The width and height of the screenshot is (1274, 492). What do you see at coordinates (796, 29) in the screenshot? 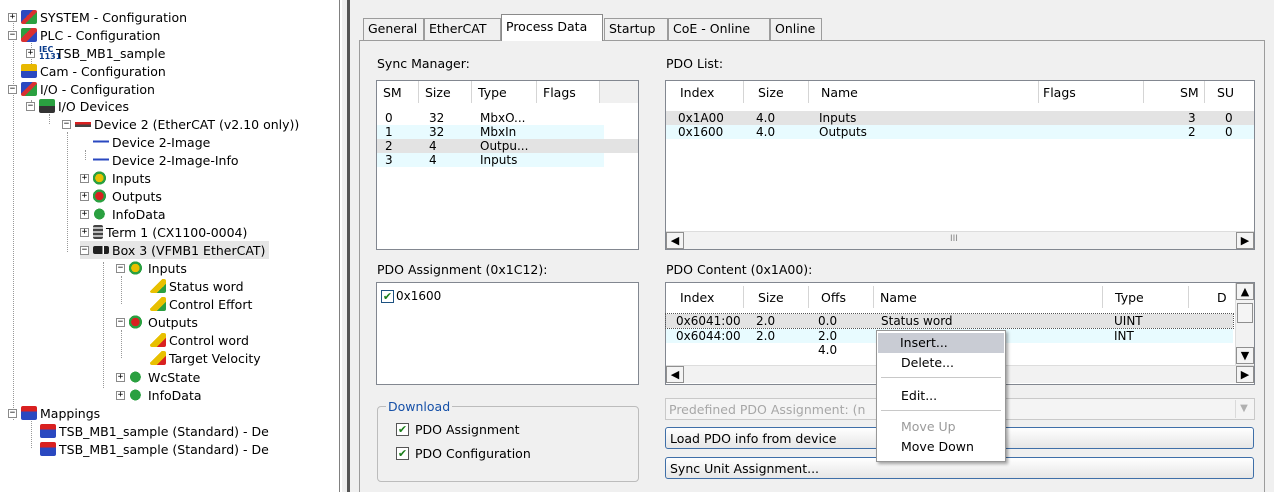
I see `tab-online: Online` at bounding box center [796, 29].